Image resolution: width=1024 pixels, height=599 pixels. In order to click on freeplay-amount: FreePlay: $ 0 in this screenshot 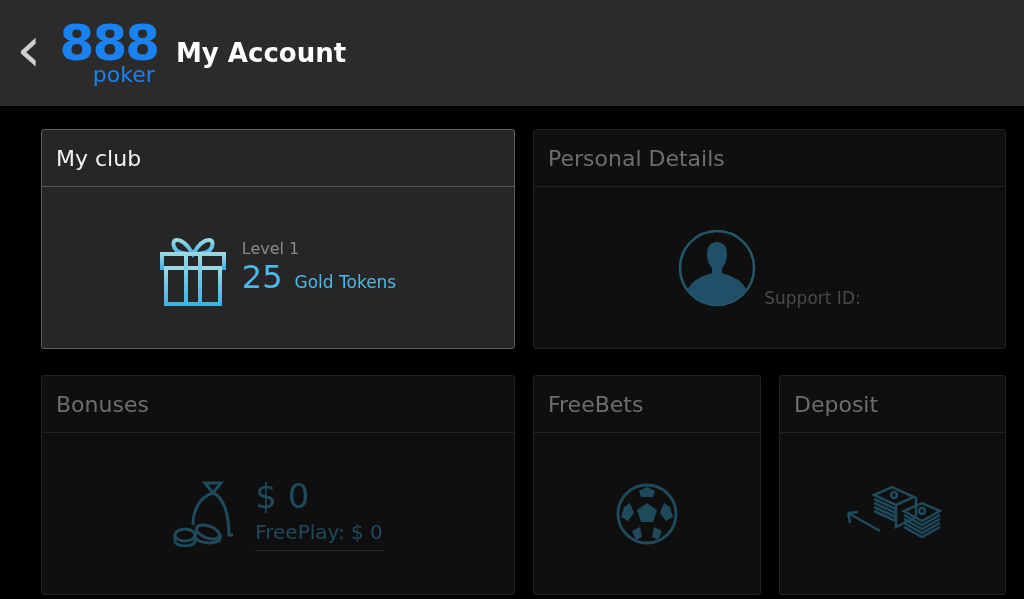, I will do `click(319, 535)`.